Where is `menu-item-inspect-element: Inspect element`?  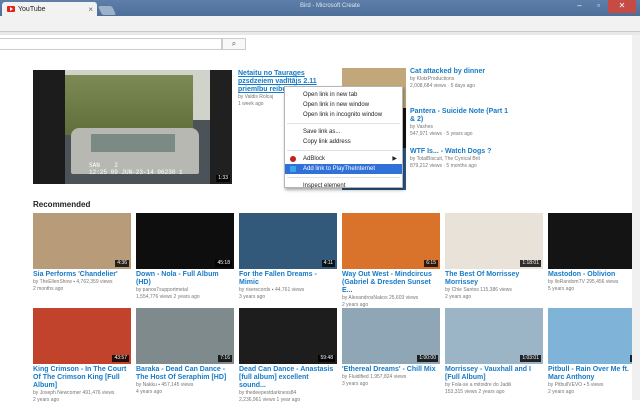
menu-item-inspect-element: Inspect element is located at coordinates (343, 186).